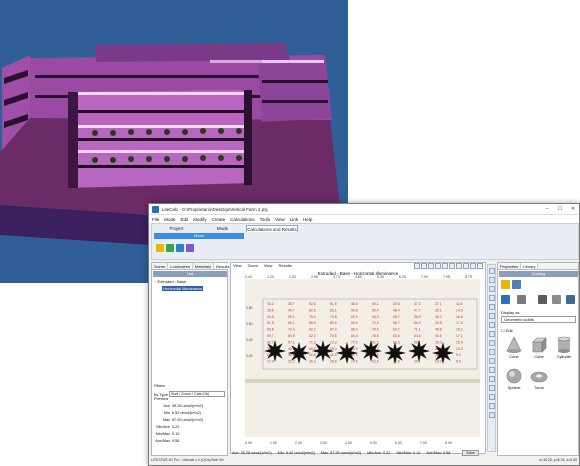  What do you see at coordinates (396, 317) in the screenshot?
I see `grid-value: 48.7` at bounding box center [396, 317].